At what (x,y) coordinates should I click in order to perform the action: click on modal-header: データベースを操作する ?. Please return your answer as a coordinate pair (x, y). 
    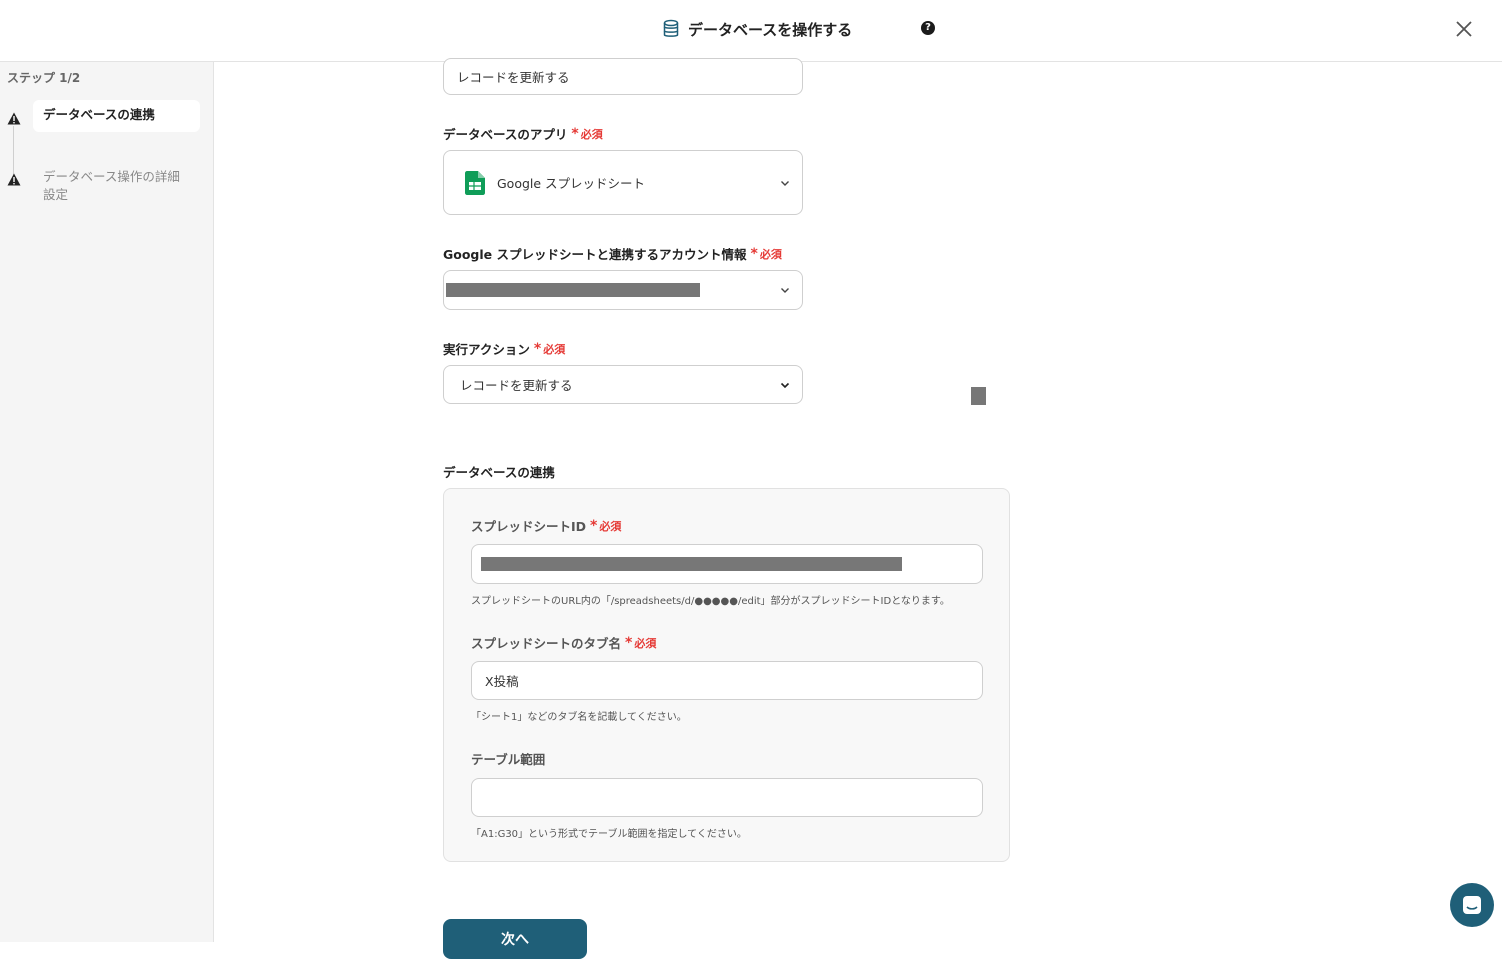
    Looking at the image, I should click on (751, 31).